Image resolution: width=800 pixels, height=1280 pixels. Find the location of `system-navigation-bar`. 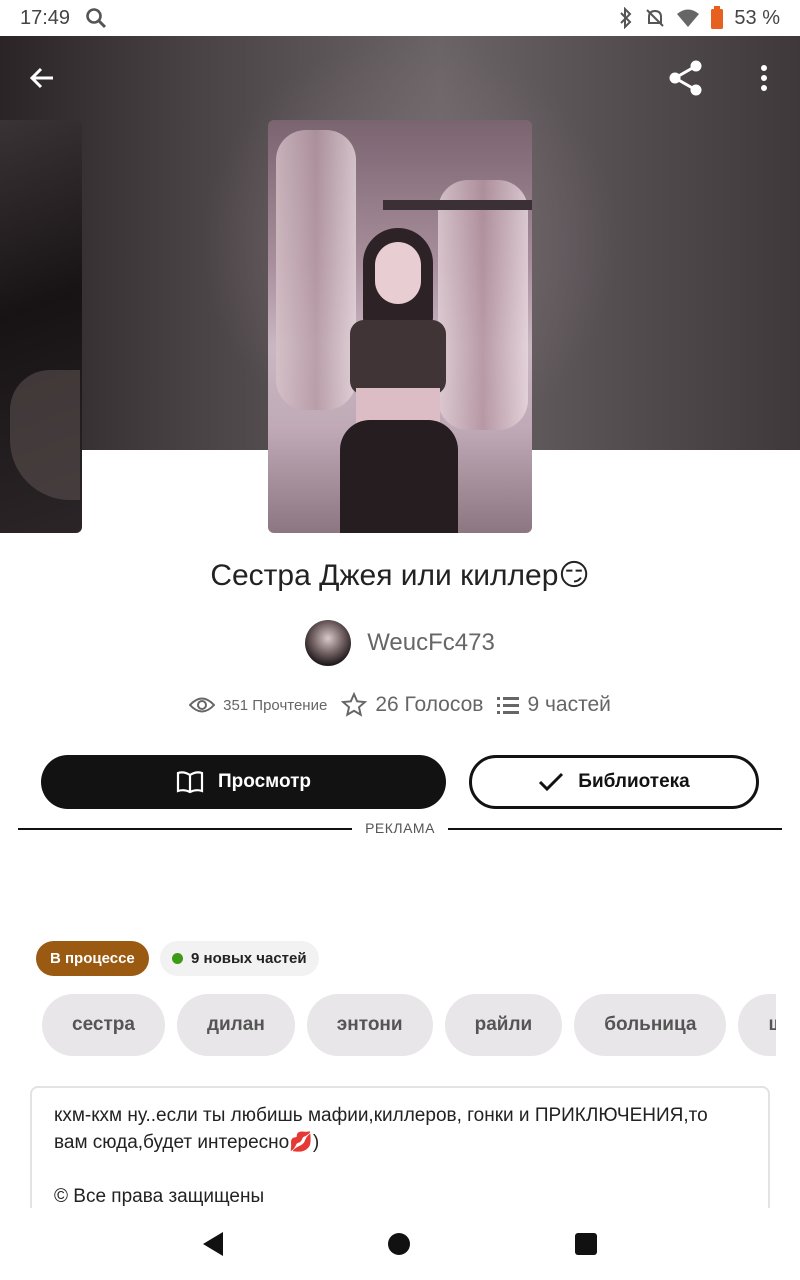

system-navigation-bar is located at coordinates (400, 1244).